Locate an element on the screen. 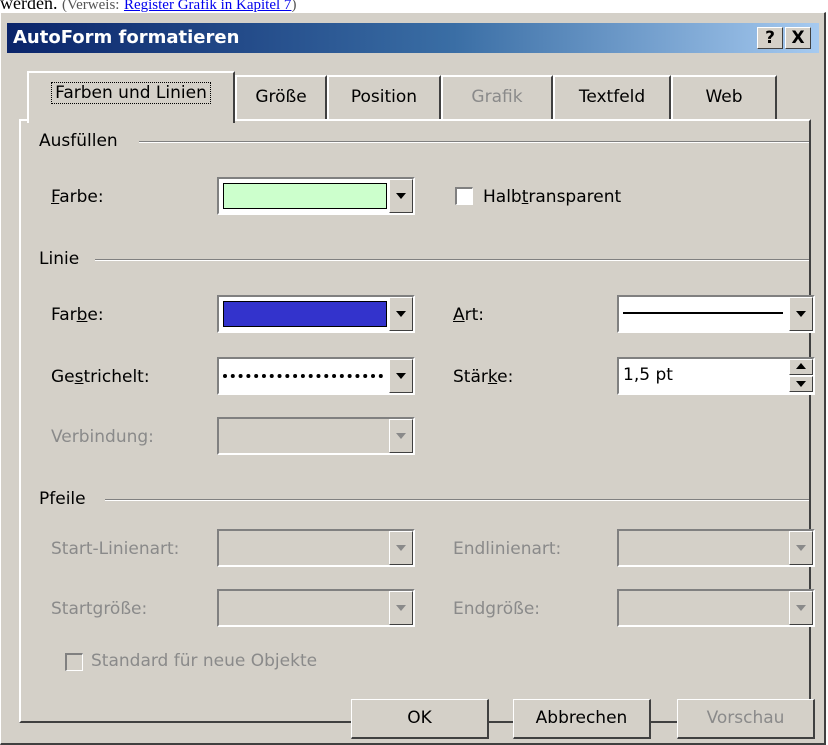  connector-label: Verbindung: is located at coordinates (102, 437).